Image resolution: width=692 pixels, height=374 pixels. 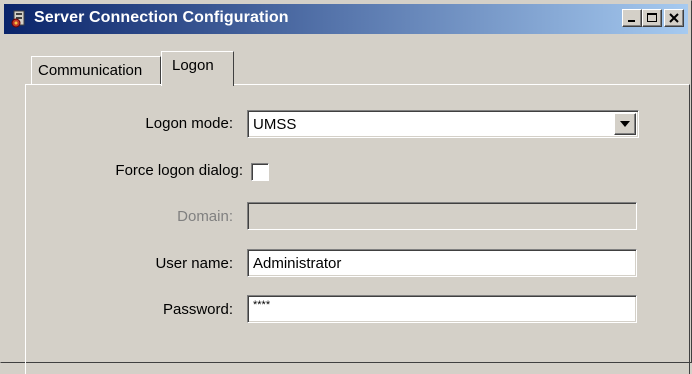 I want to click on minimize-button, so click(x=632, y=18).